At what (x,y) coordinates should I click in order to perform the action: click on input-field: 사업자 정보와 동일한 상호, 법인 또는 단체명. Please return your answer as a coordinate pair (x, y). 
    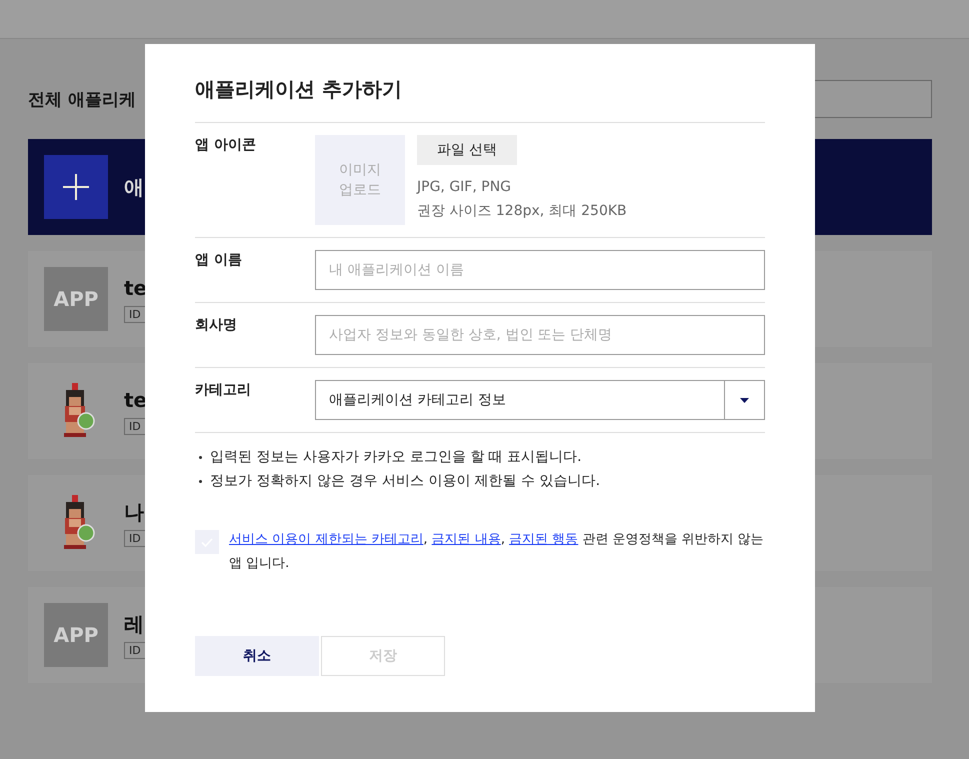
    Looking at the image, I should click on (540, 335).